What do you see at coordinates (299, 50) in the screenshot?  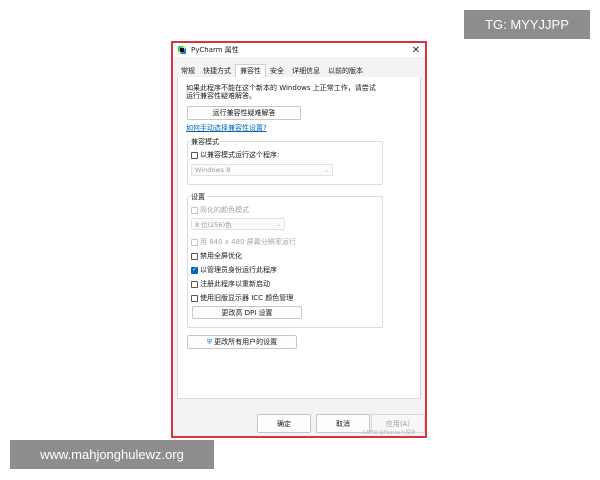 I see `title-bar: PyCharm 属性 ✕` at bounding box center [299, 50].